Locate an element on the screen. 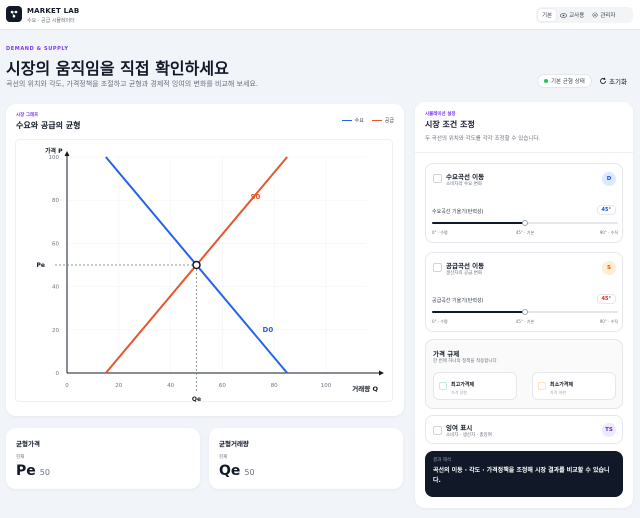 The image size is (640, 518). series-label-s0: S0 is located at coordinates (256, 197).